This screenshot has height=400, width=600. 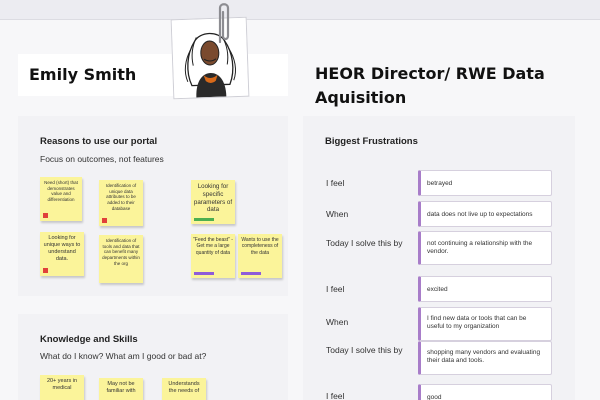 What do you see at coordinates (485, 214) in the screenshot?
I see `when-field: data does not live up to expectations` at bounding box center [485, 214].